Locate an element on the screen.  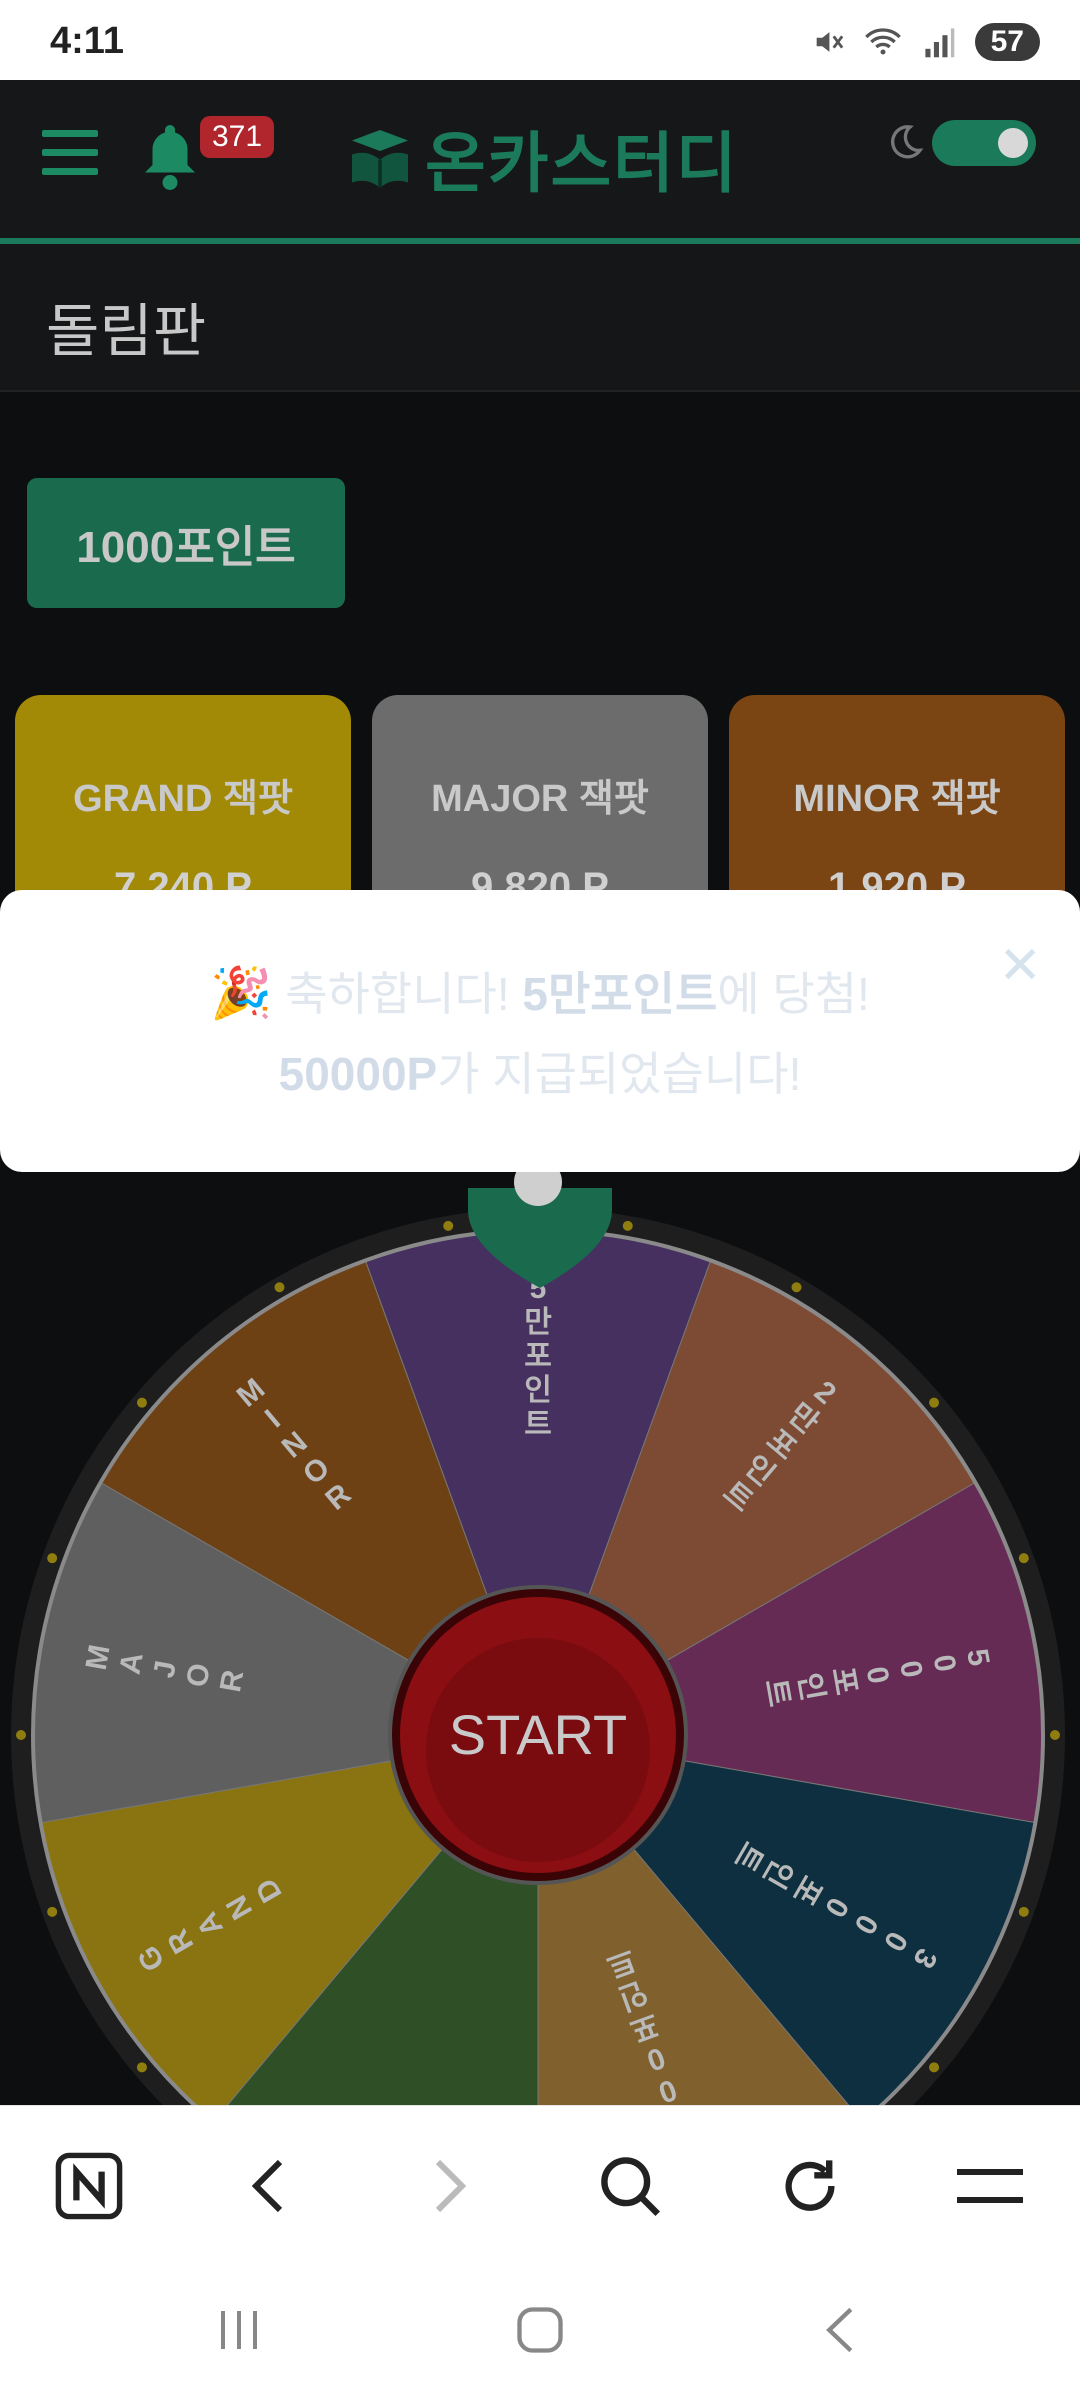
home-icon is located at coordinates (540, 2330).